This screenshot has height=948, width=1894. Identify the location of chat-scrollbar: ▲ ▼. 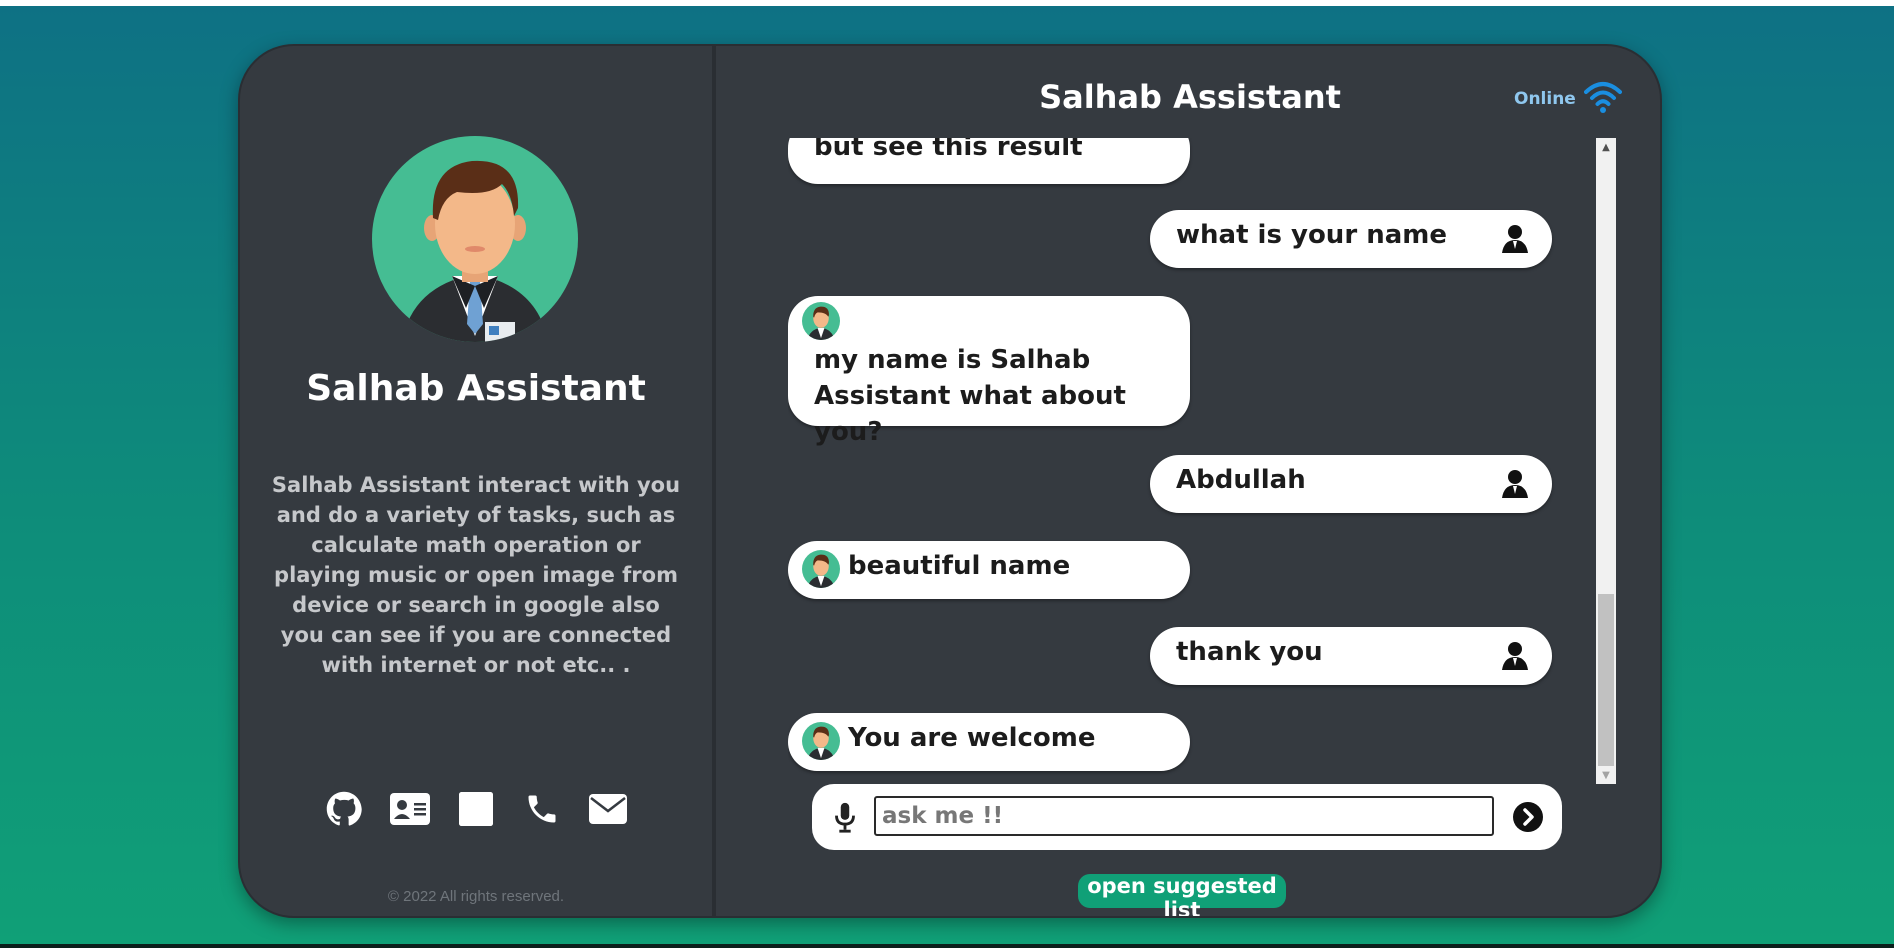
(1606, 461).